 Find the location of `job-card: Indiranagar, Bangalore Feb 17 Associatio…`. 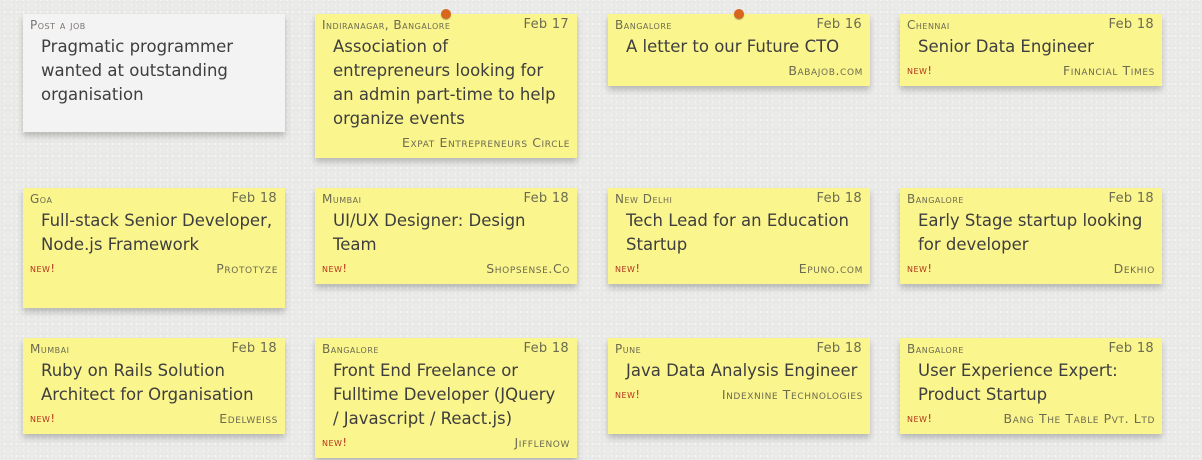

job-card: Indiranagar, Bangalore Feb 17 Associatio… is located at coordinates (446, 83).